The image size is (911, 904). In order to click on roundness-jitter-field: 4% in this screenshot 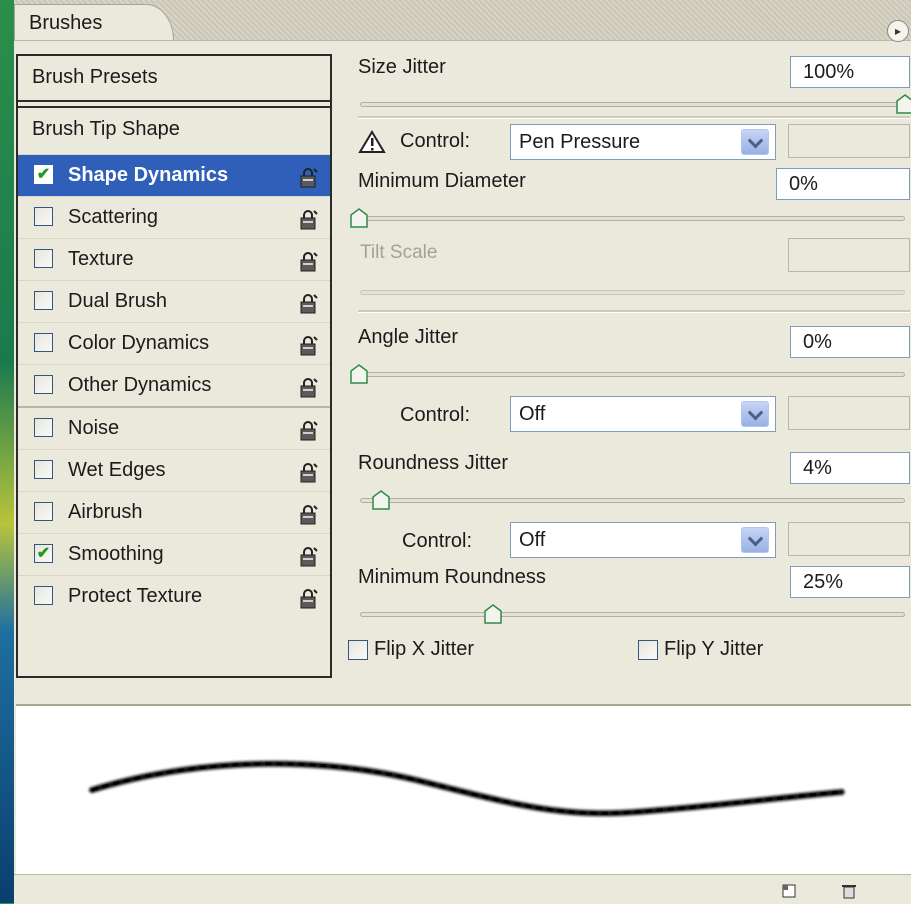, I will do `click(850, 468)`.